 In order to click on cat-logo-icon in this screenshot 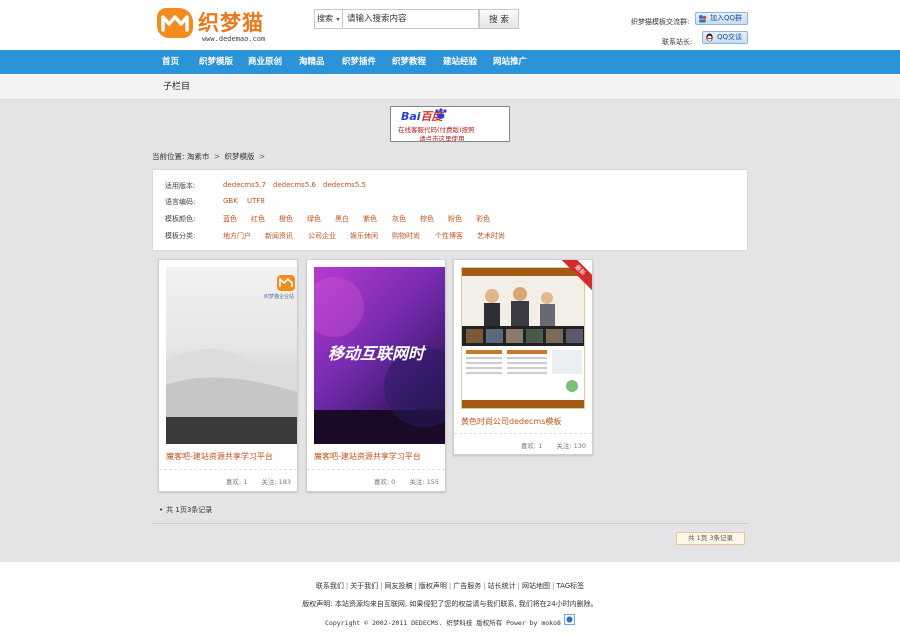, I will do `click(175, 23)`.